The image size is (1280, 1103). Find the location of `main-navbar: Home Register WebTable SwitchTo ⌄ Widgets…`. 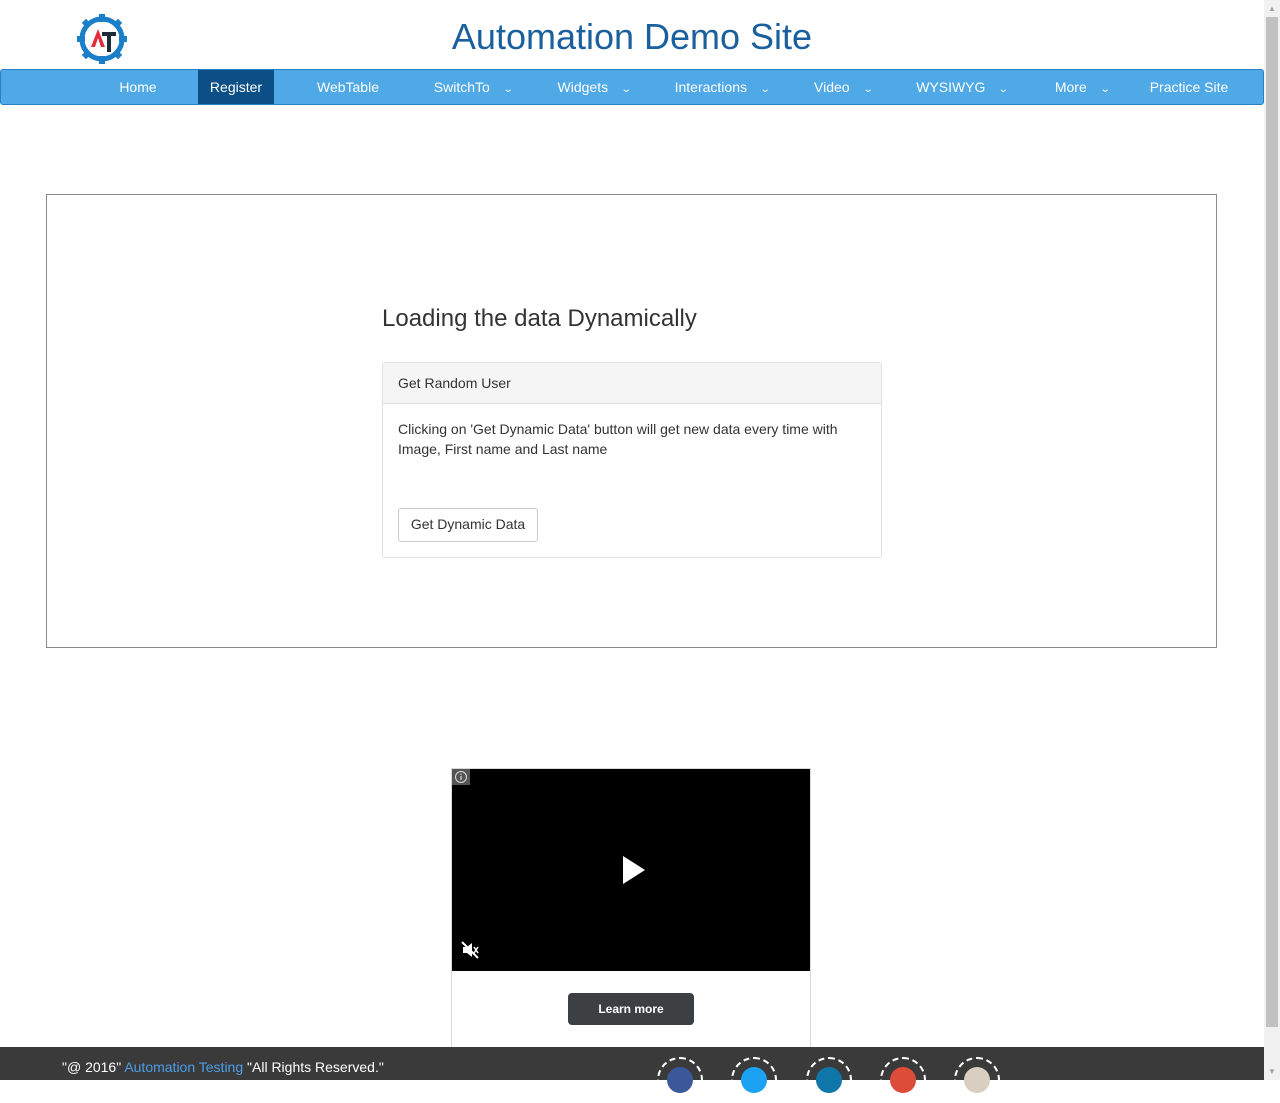

main-navbar: Home Register WebTable SwitchTo ⌄ Widgets… is located at coordinates (632, 87).